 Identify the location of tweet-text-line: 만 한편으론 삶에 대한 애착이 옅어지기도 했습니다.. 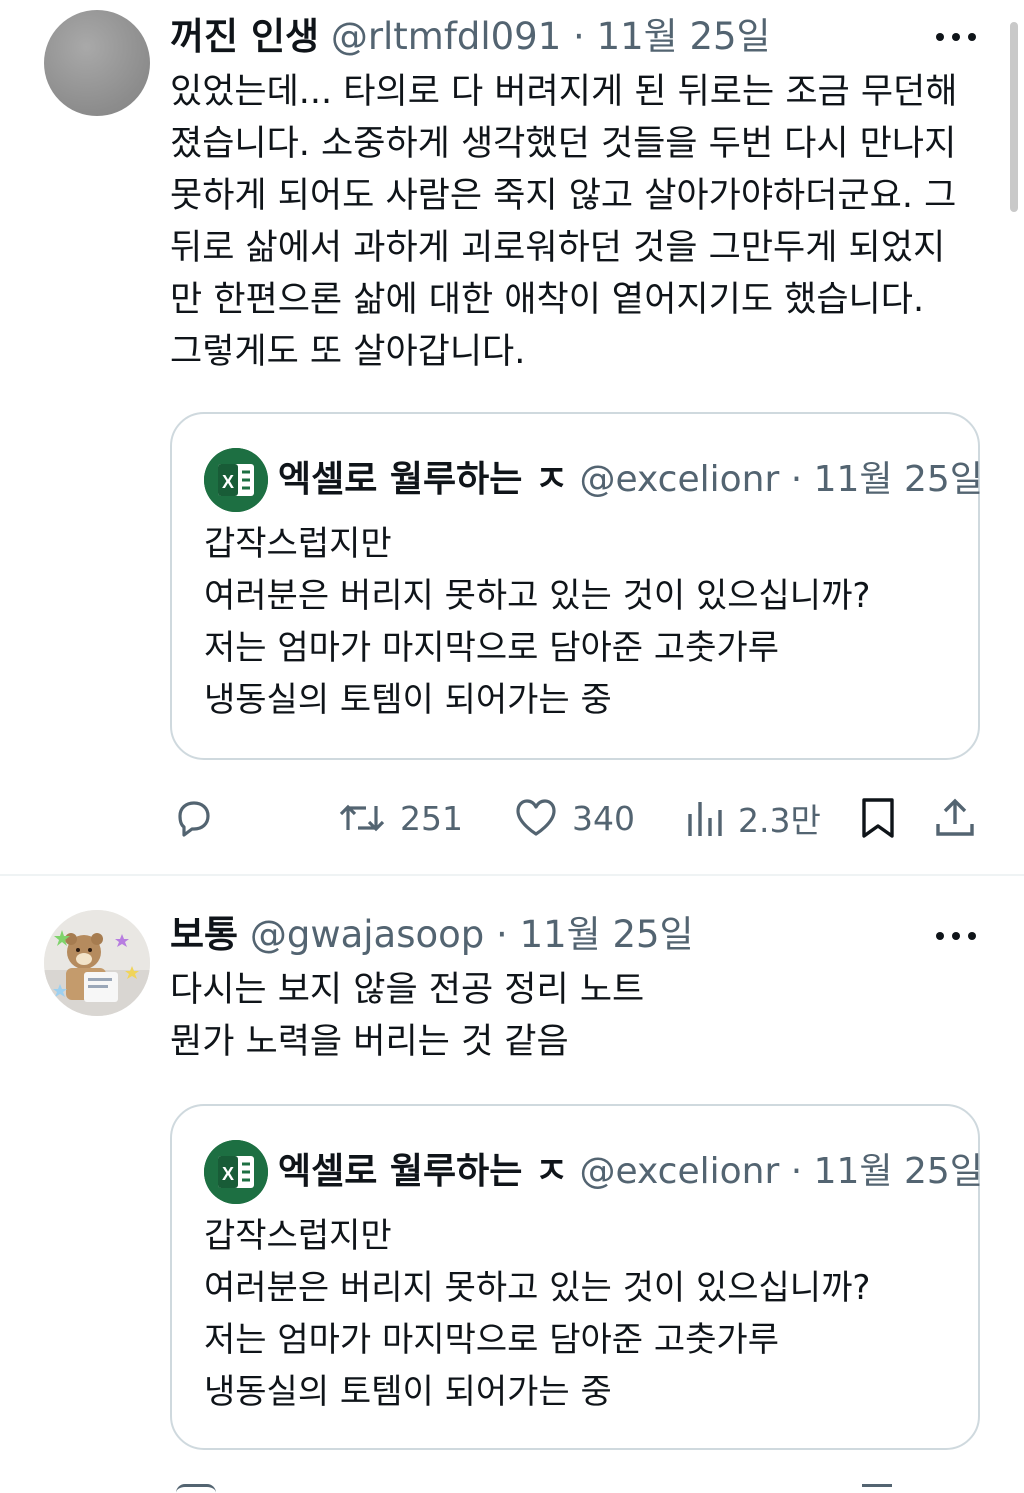
(547, 300).